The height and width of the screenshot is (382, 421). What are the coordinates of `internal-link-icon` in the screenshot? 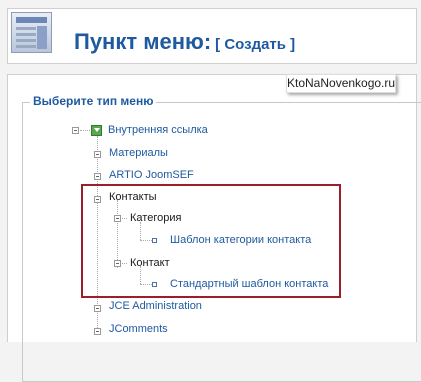 It's located at (96, 130).